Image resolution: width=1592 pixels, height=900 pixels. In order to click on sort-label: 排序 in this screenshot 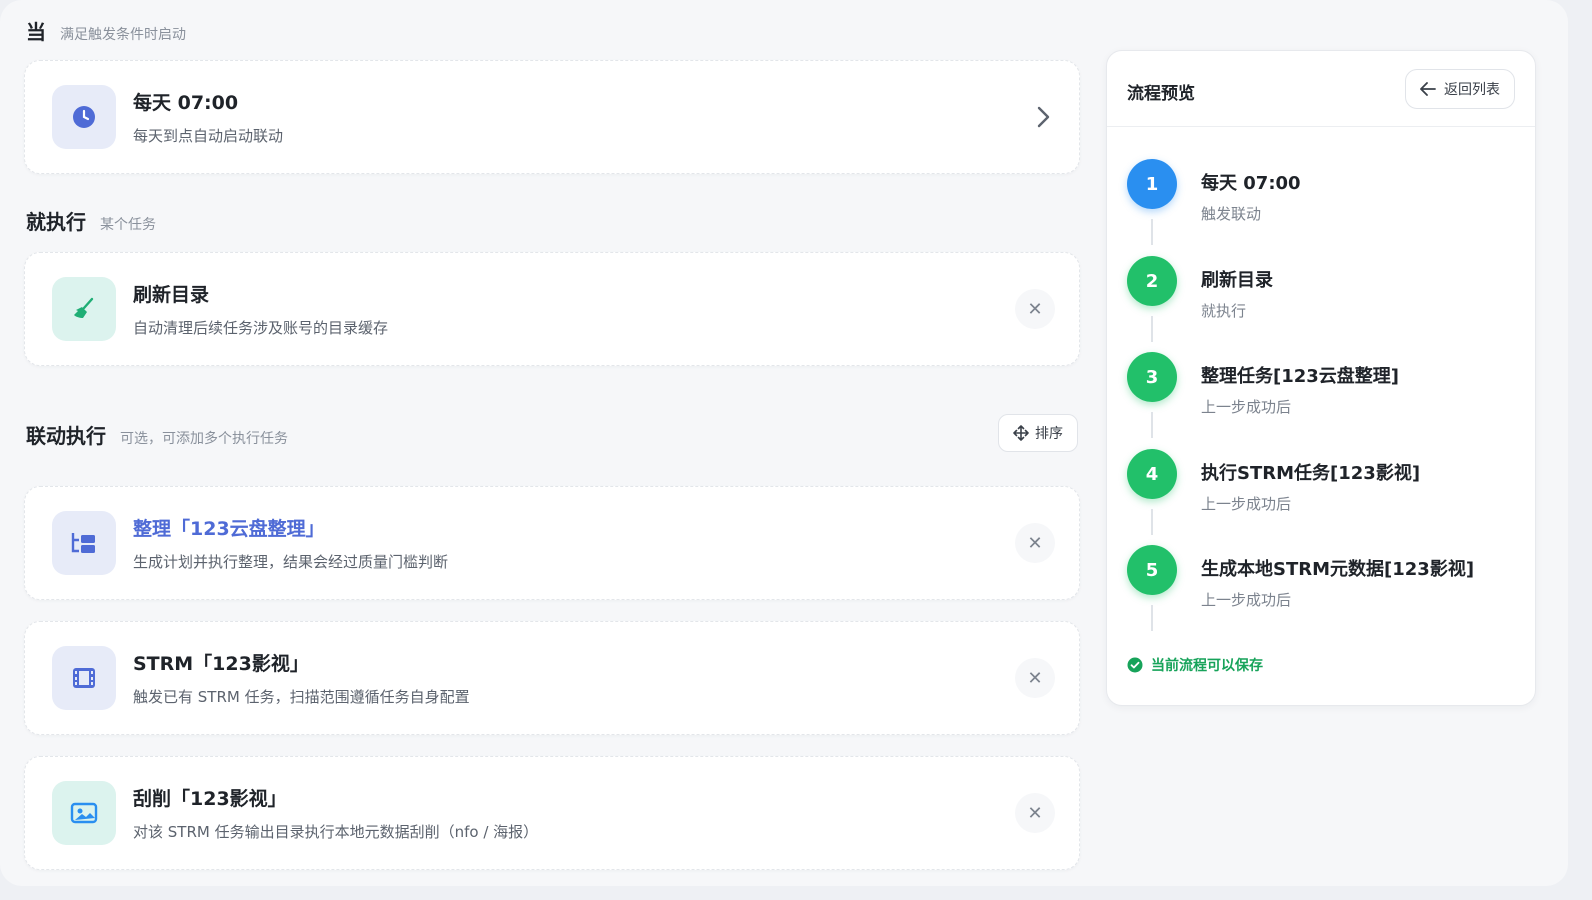, I will do `click(1049, 434)`.